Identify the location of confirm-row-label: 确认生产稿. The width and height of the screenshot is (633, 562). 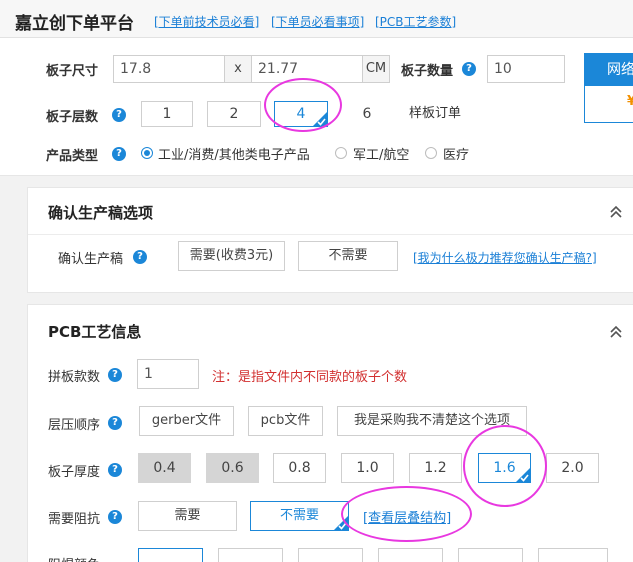
(91, 259).